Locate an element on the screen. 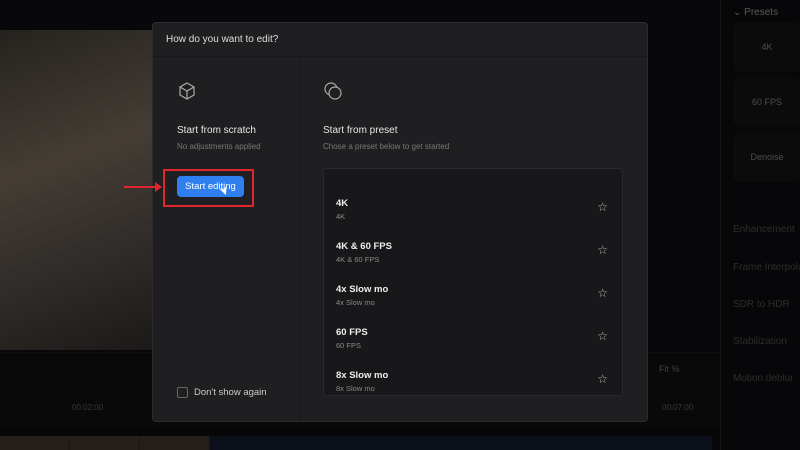 Image resolution: width=800 pixels, height=450 pixels. preset-item: 4x Slow mo 4x Slow mo ☆ is located at coordinates (473, 304).